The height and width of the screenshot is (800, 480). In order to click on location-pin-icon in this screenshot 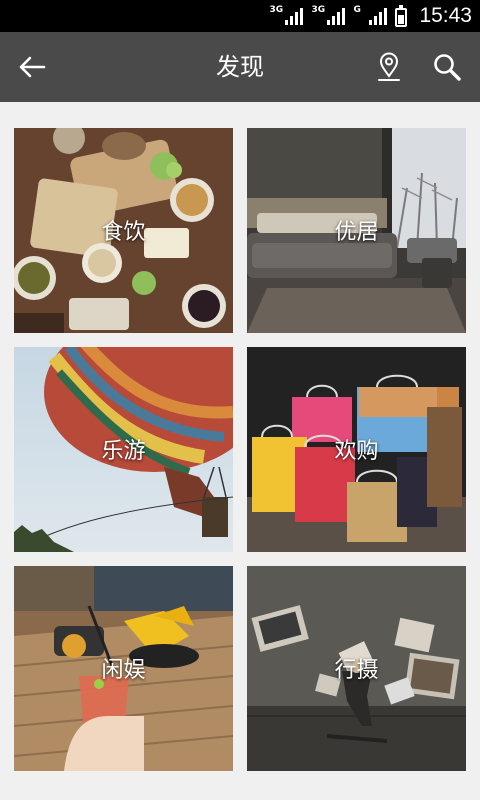, I will do `click(389, 66)`.